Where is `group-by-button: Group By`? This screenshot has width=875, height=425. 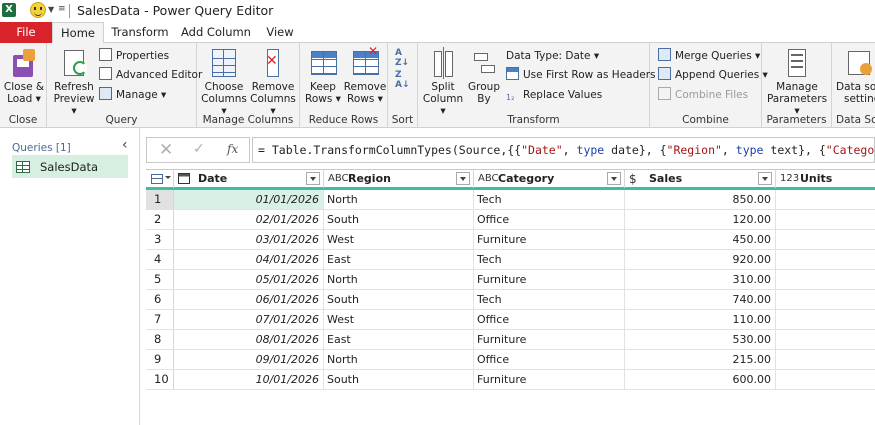 group-by-button: Group By is located at coordinates (484, 76).